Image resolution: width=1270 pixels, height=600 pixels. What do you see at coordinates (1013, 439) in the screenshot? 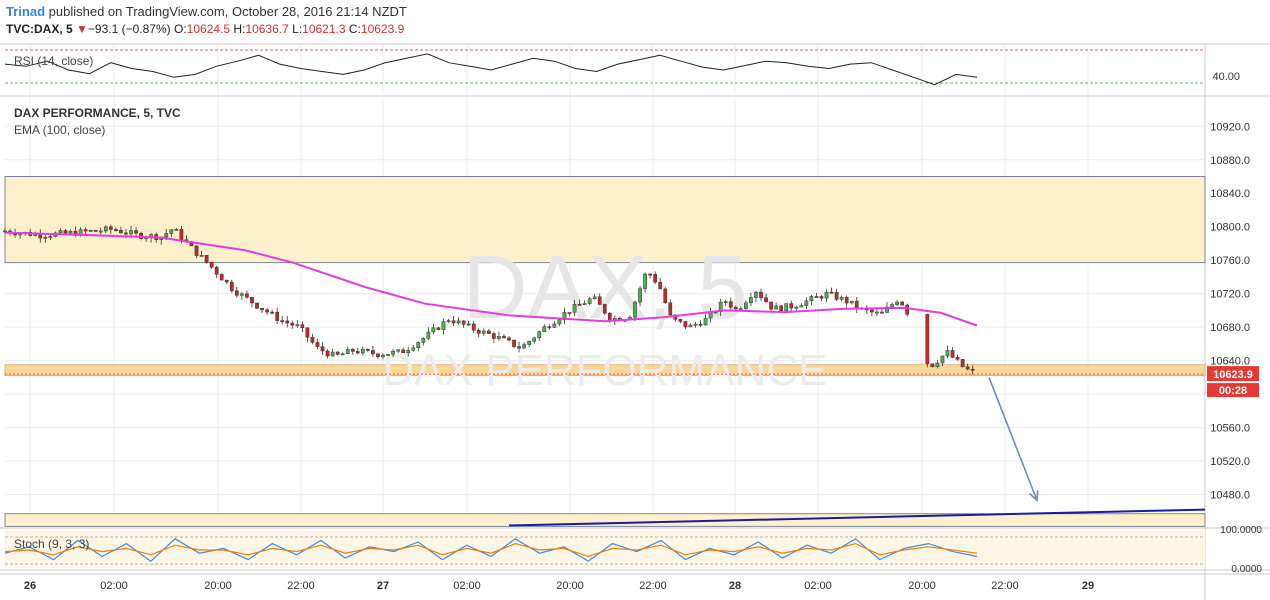
I see `projection-arrow` at bounding box center [1013, 439].